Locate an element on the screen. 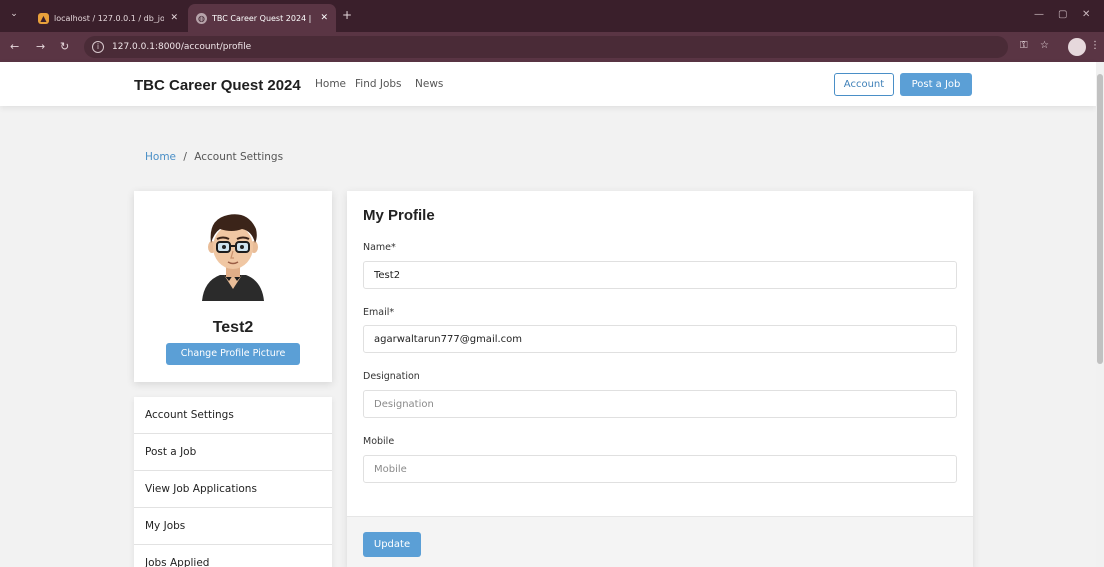  breadcrumb: Home / Account Settings is located at coordinates (214, 157).